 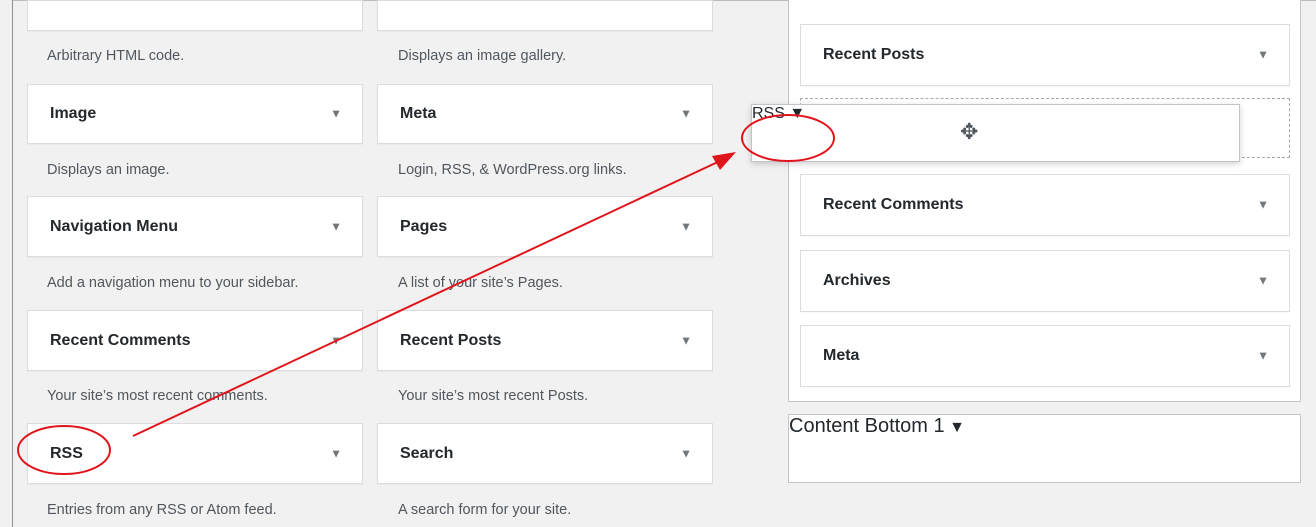 What do you see at coordinates (73, 113) in the screenshot?
I see `widget-title: Image` at bounding box center [73, 113].